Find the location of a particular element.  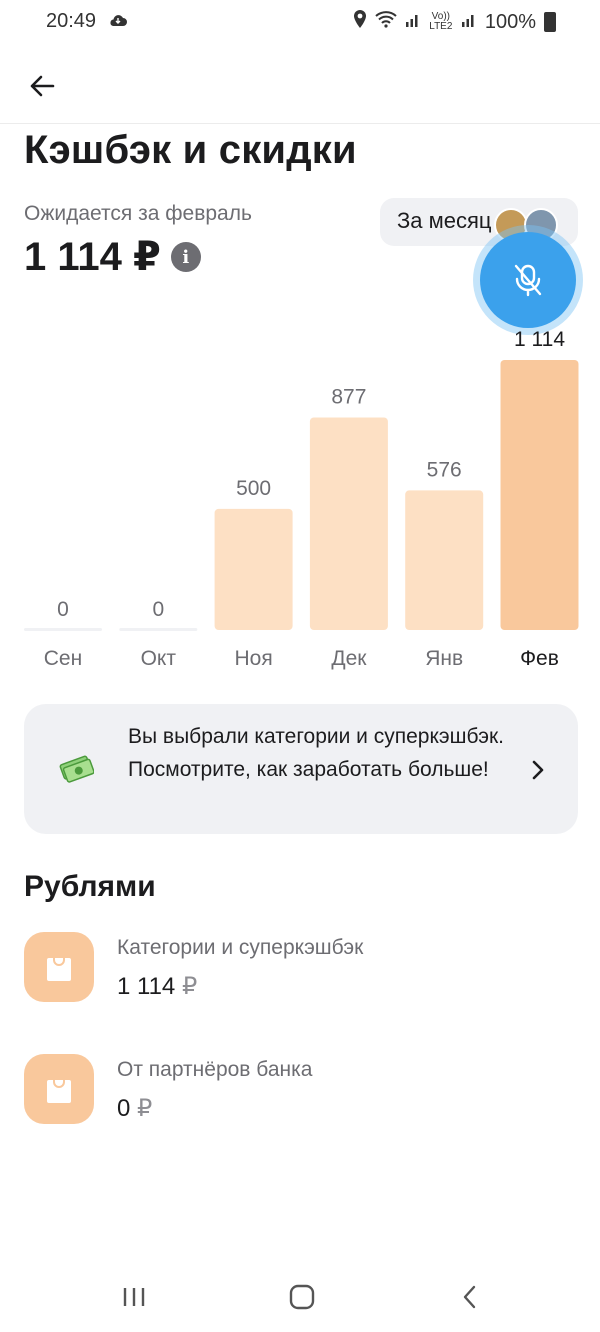

recent-apps-button is located at coordinates (134, 1297).